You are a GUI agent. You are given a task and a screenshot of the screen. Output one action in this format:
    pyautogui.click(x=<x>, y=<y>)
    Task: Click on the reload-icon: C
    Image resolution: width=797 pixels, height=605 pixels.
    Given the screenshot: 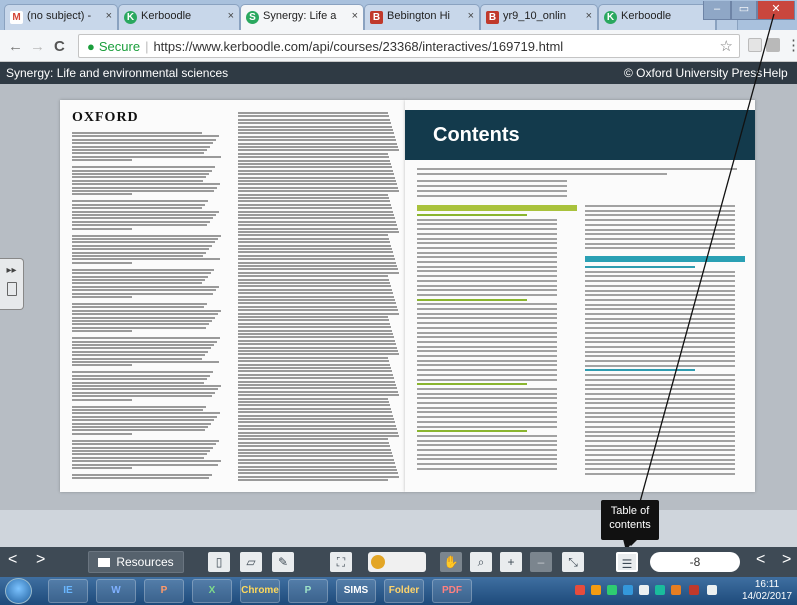 What is the action you would take?
    pyautogui.click(x=59, y=46)
    